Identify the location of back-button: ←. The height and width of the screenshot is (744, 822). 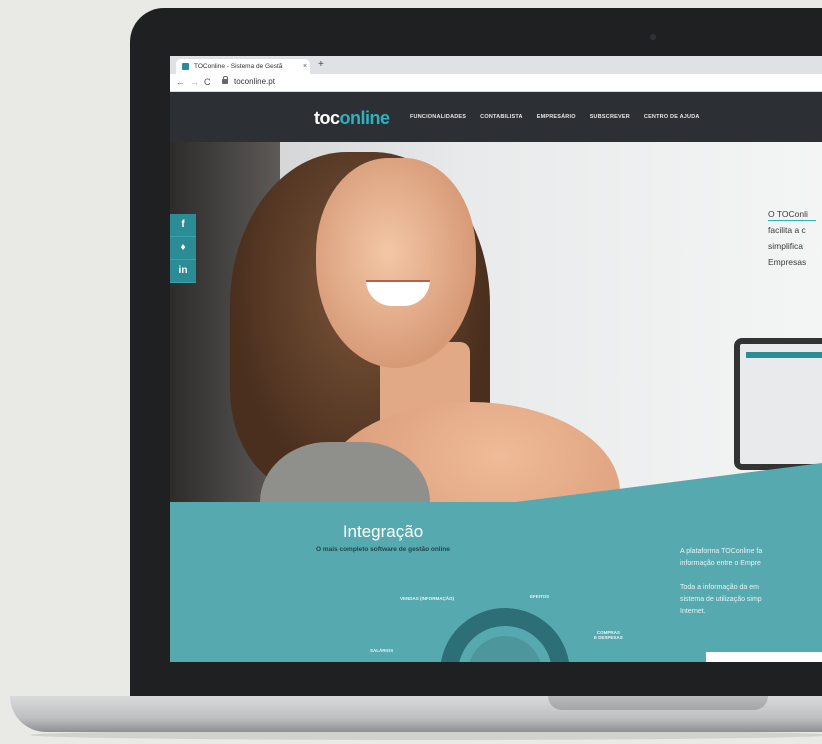
(180, 82).